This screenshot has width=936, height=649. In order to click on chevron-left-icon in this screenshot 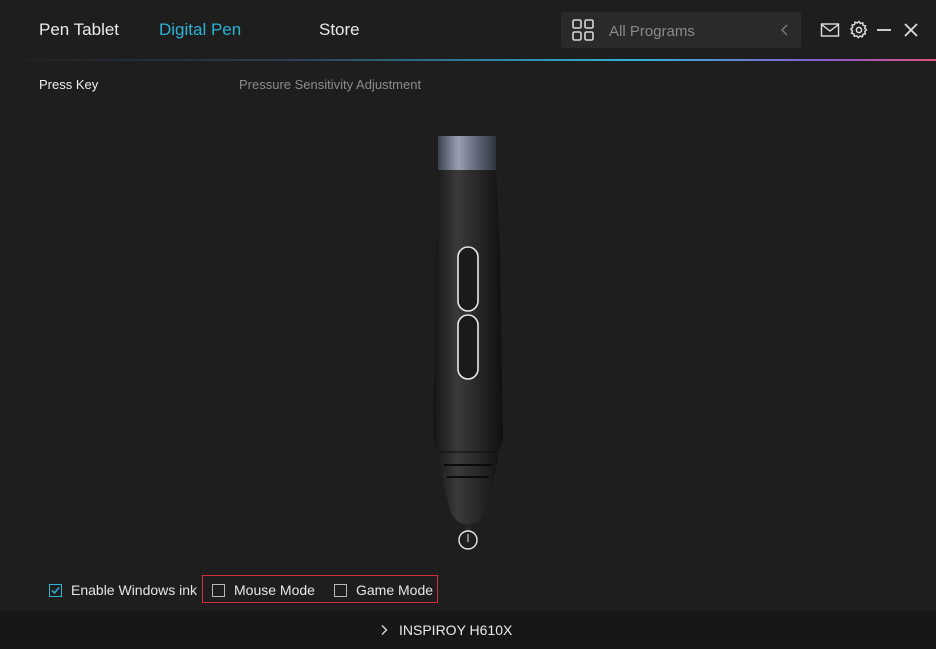, I will do `click(785, 30)`.